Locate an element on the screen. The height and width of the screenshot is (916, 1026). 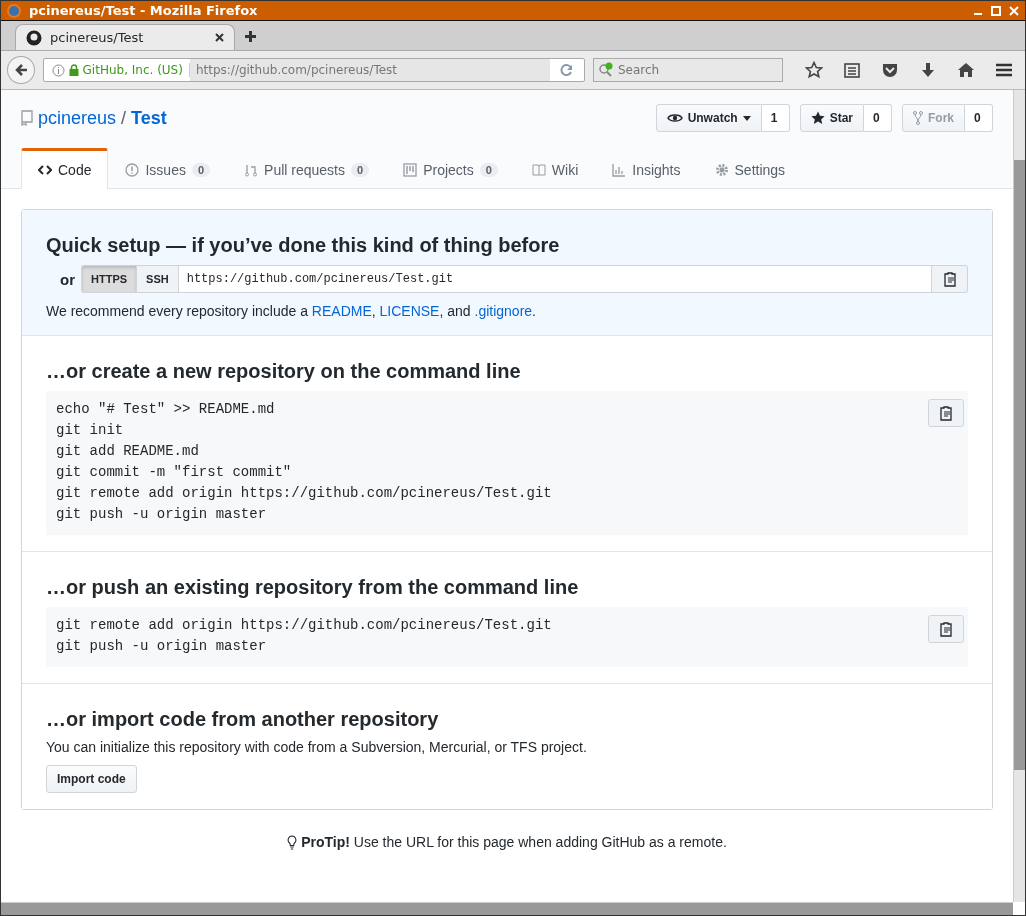
padlock-icon is located at coordinates (73, 70).